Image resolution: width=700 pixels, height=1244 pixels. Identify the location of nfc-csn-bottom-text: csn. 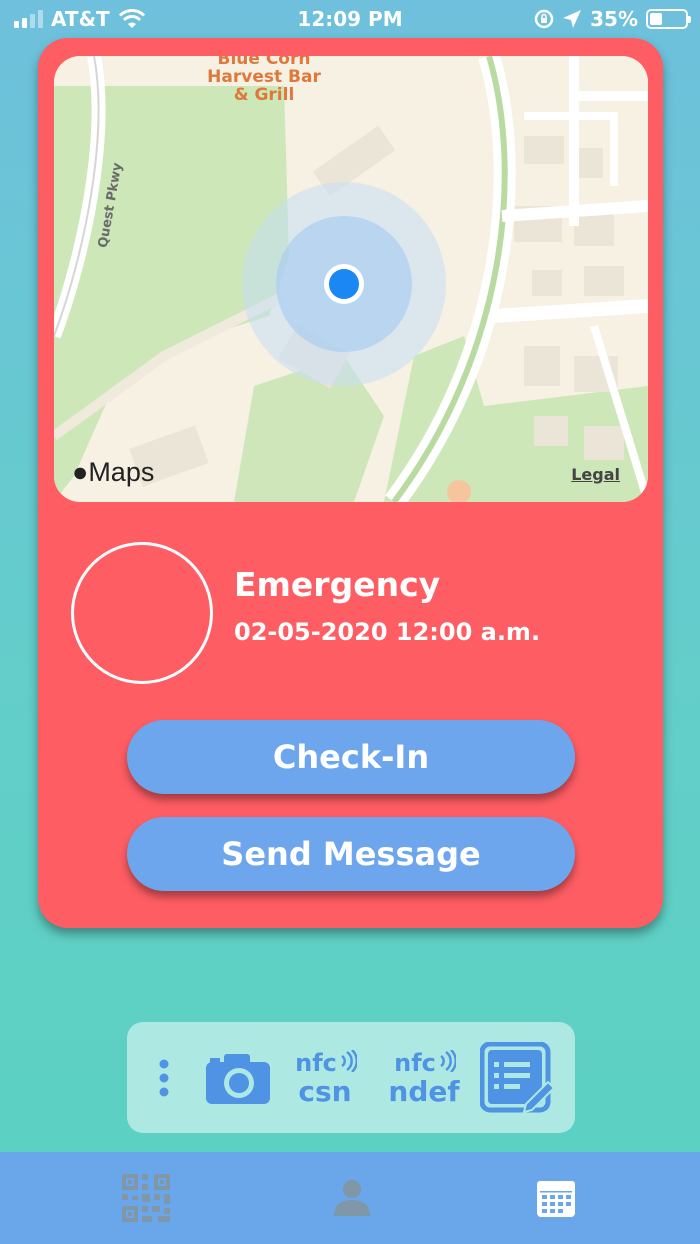
(325, 1091).